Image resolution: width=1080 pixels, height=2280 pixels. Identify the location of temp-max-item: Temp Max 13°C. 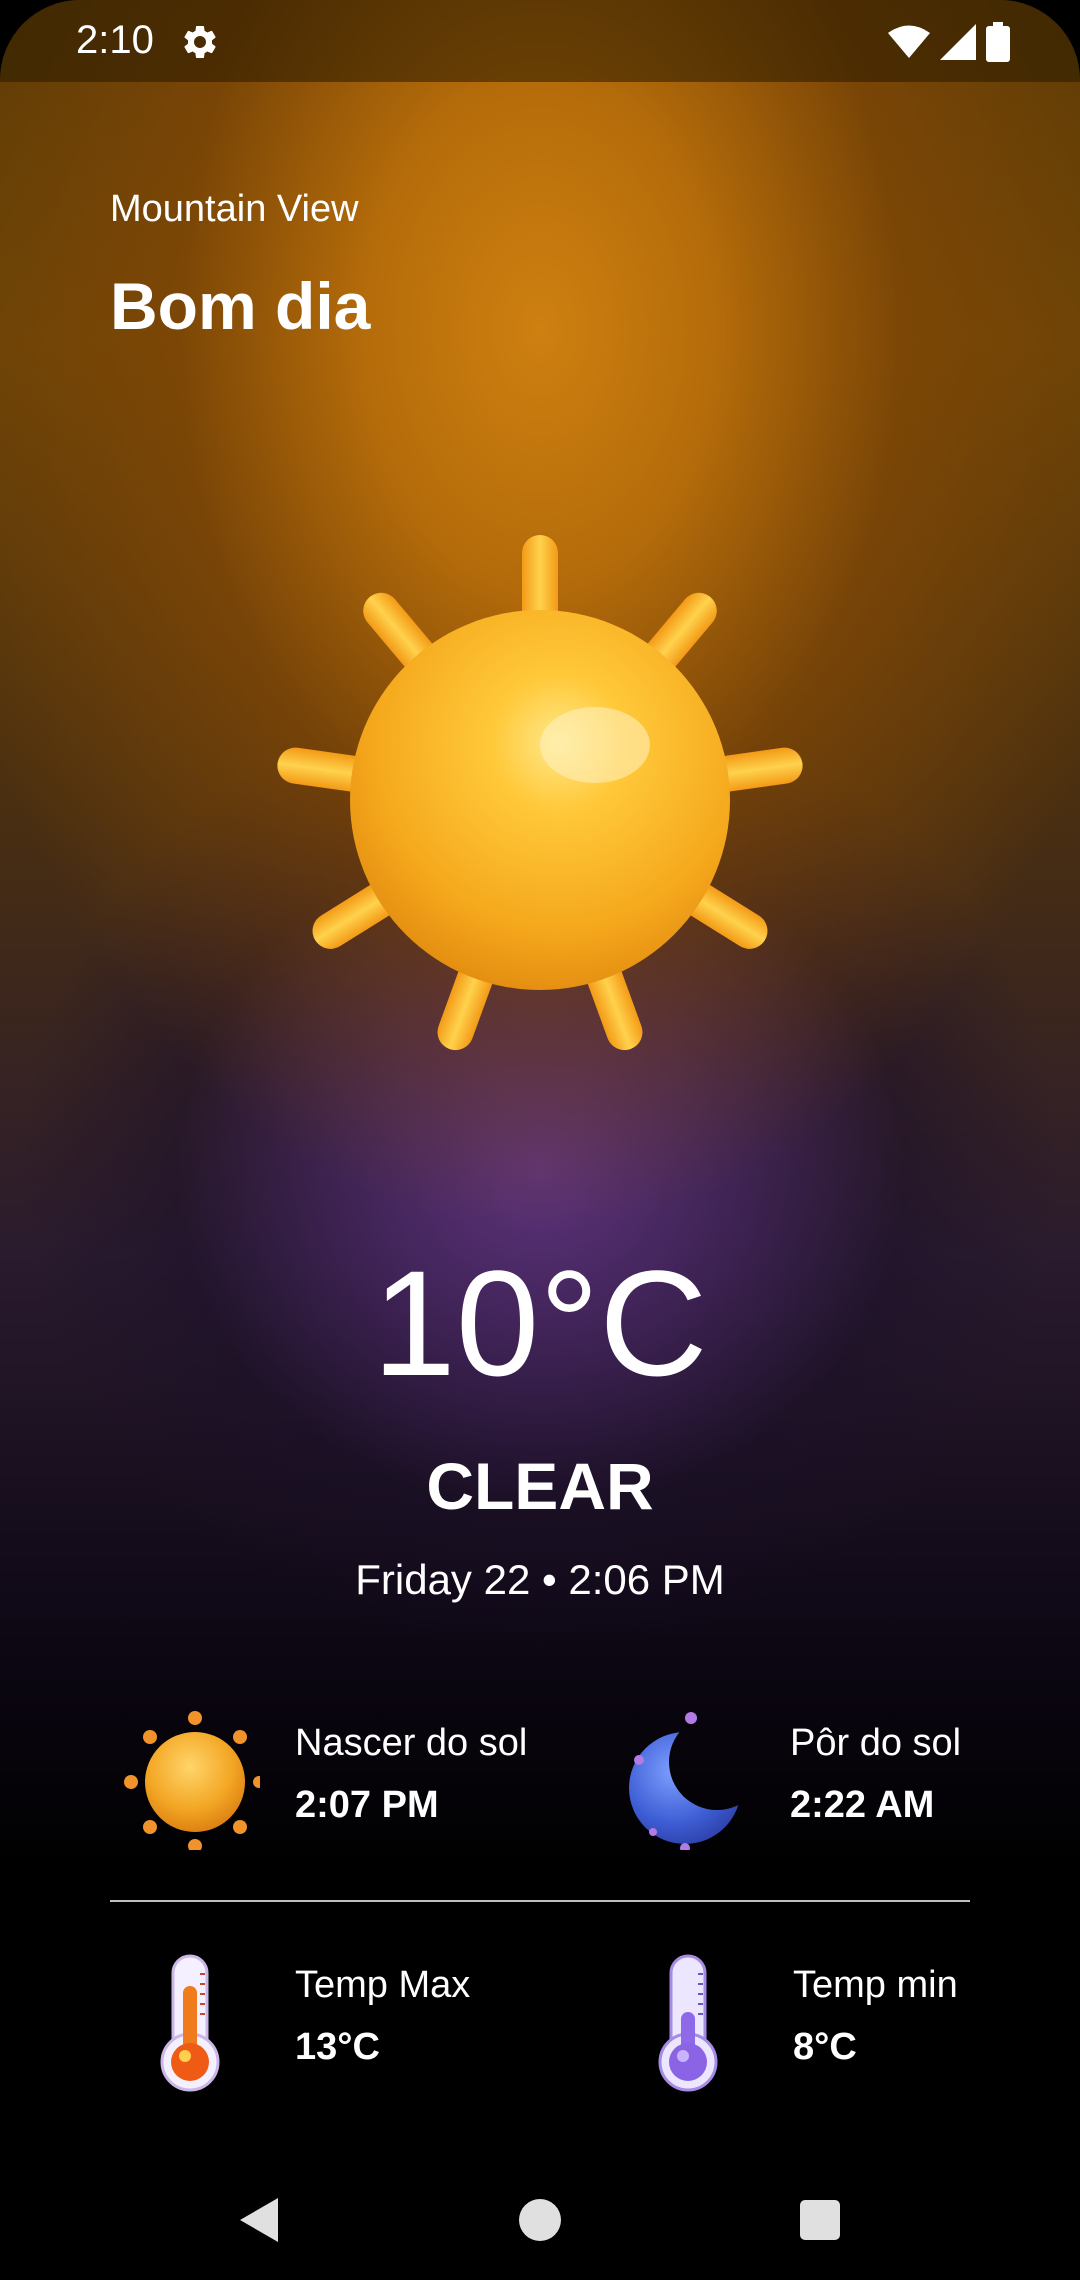
(320, 2022).